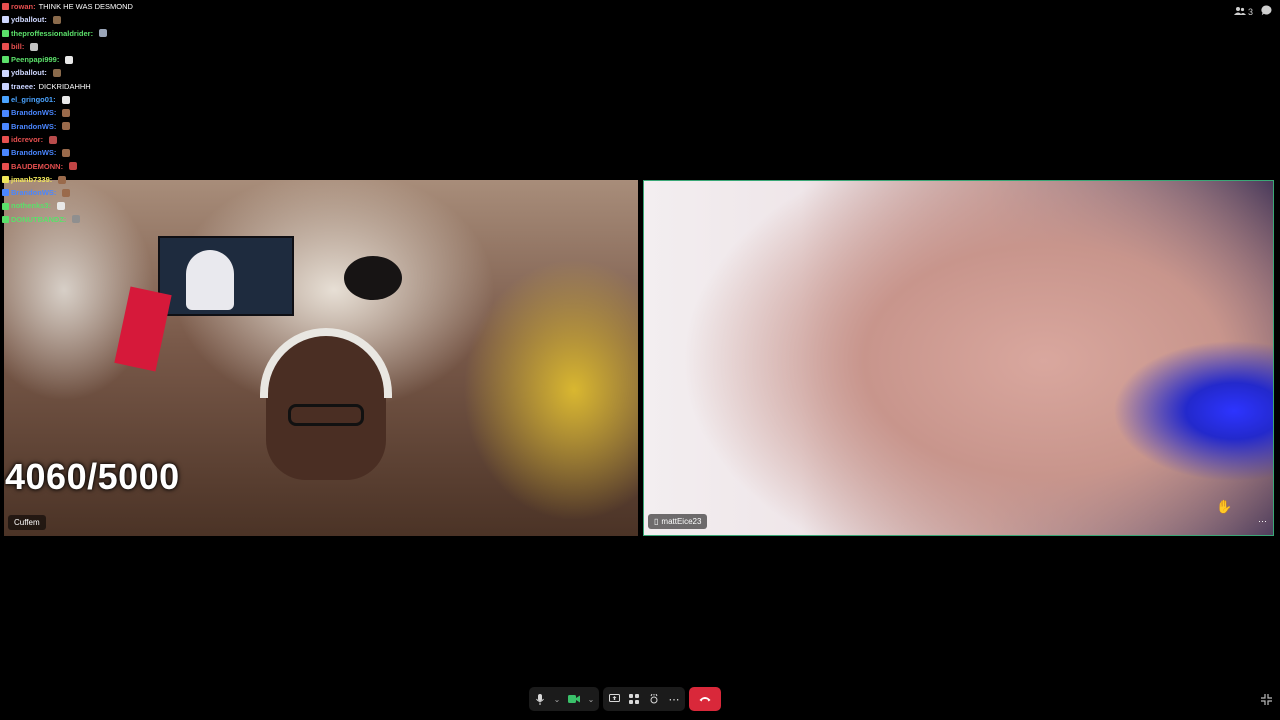 This screenshot has height=720, width=1280. Describe the element at coordinates (1266, 701) in the screenshot. I see `collapse-icon` at that location.